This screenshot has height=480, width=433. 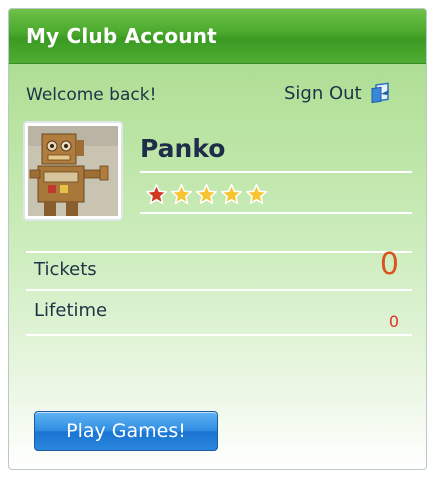 What do you see at coordinates (389, 264) in the screenshot?
I see `stat-value-tickets: 0` at bounding box center [389, 264].